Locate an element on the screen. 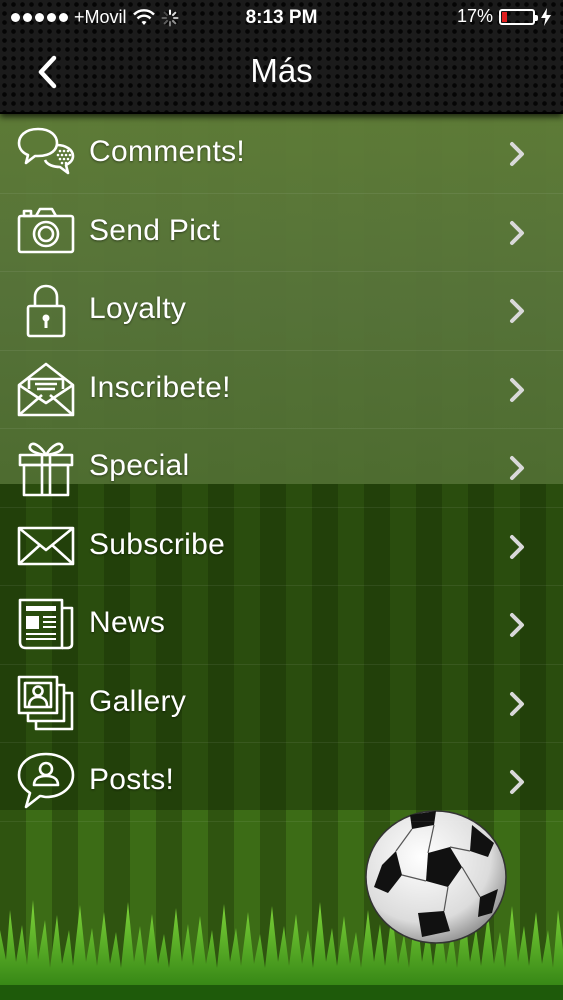 The image size is (563, 1000). open-envelope-icon is located at coordinates (46, 389).